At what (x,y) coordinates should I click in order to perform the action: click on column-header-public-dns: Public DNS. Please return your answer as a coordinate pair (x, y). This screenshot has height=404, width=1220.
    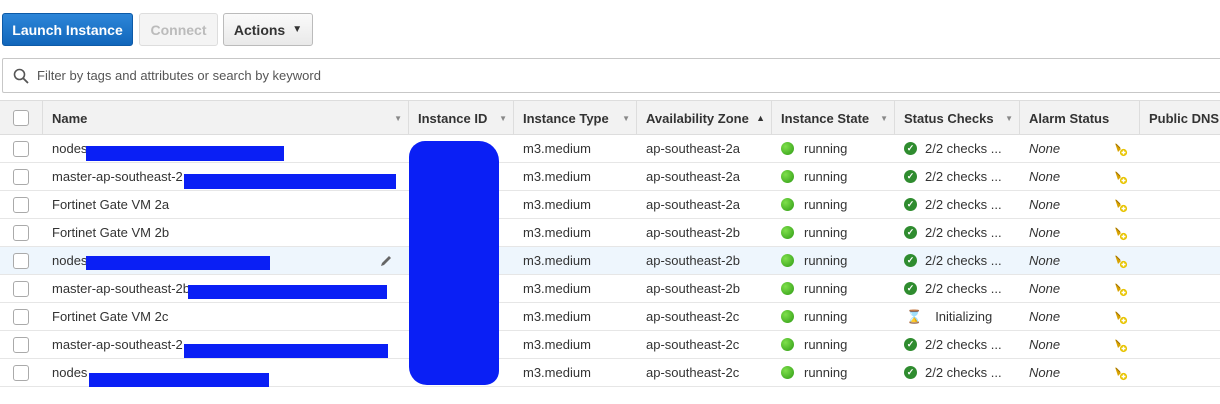
    Looking at the image, I should click on (1179, 118).